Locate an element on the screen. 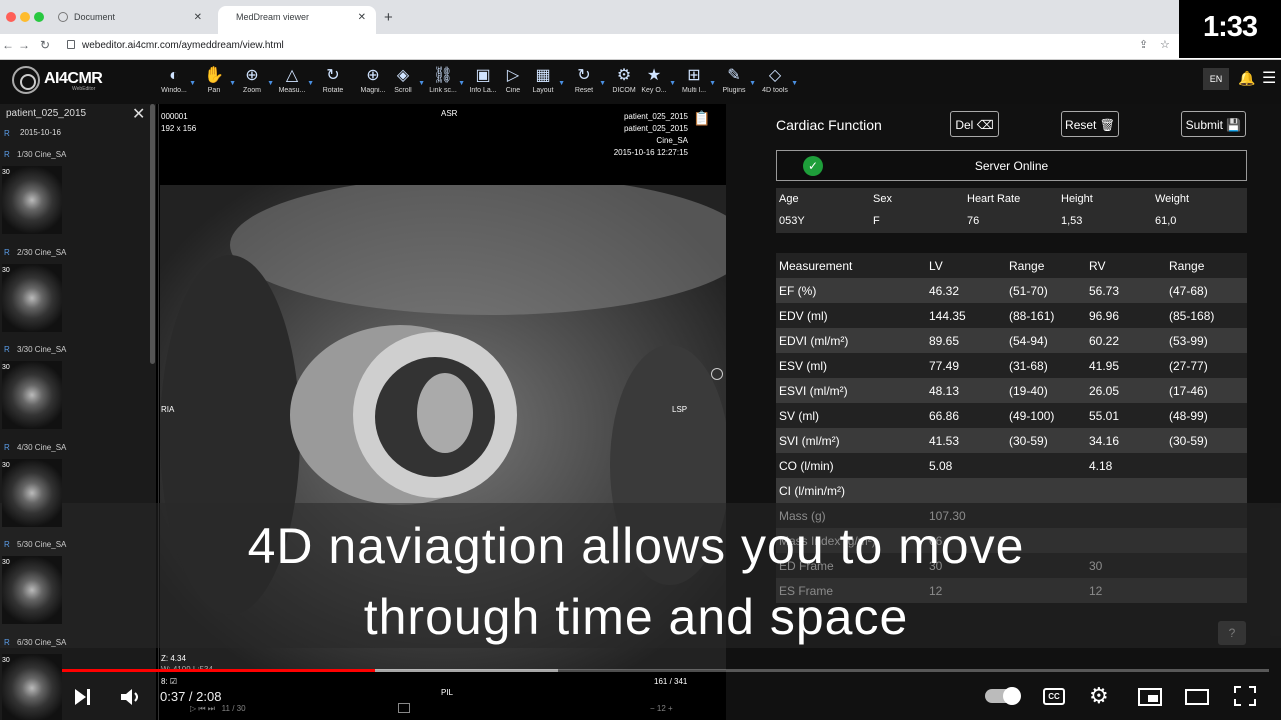  series-label: 4/30 Cine_SA is located at coordinates (41, 447).